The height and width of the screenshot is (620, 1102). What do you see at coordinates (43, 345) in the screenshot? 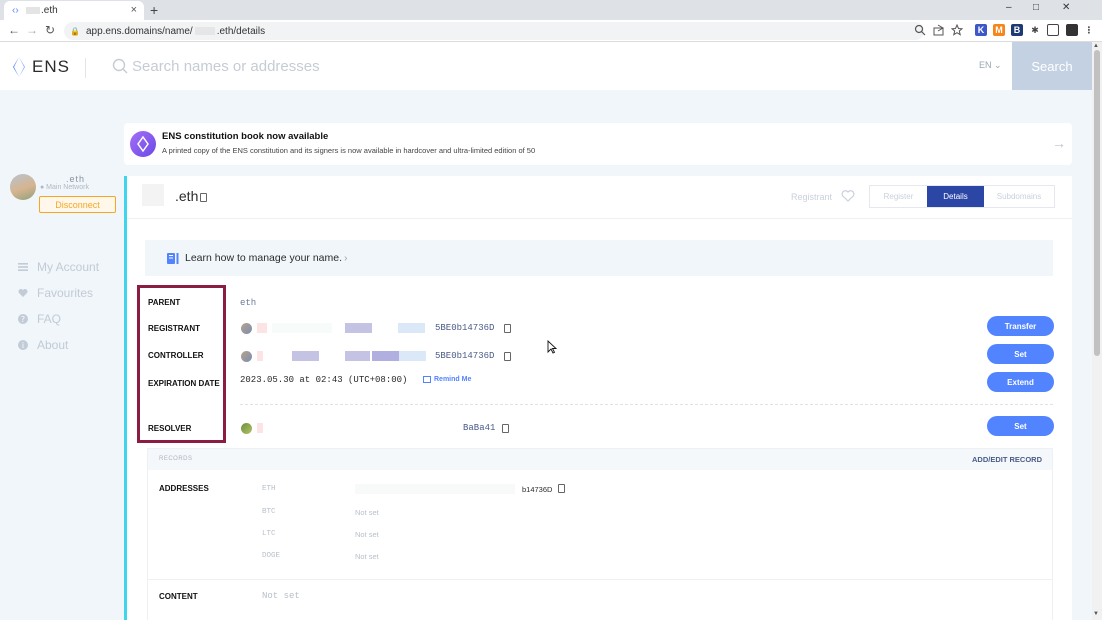
I see `sidebar-item-about: i About` at bounding box center [43, 345].